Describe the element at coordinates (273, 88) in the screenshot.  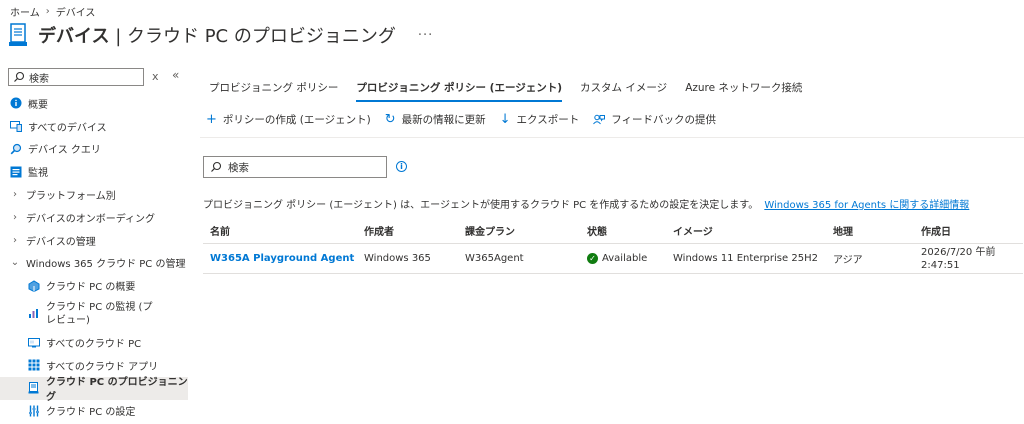
I see `tab-provisioning-policies: プロビジョニング ポリシー` at that location.